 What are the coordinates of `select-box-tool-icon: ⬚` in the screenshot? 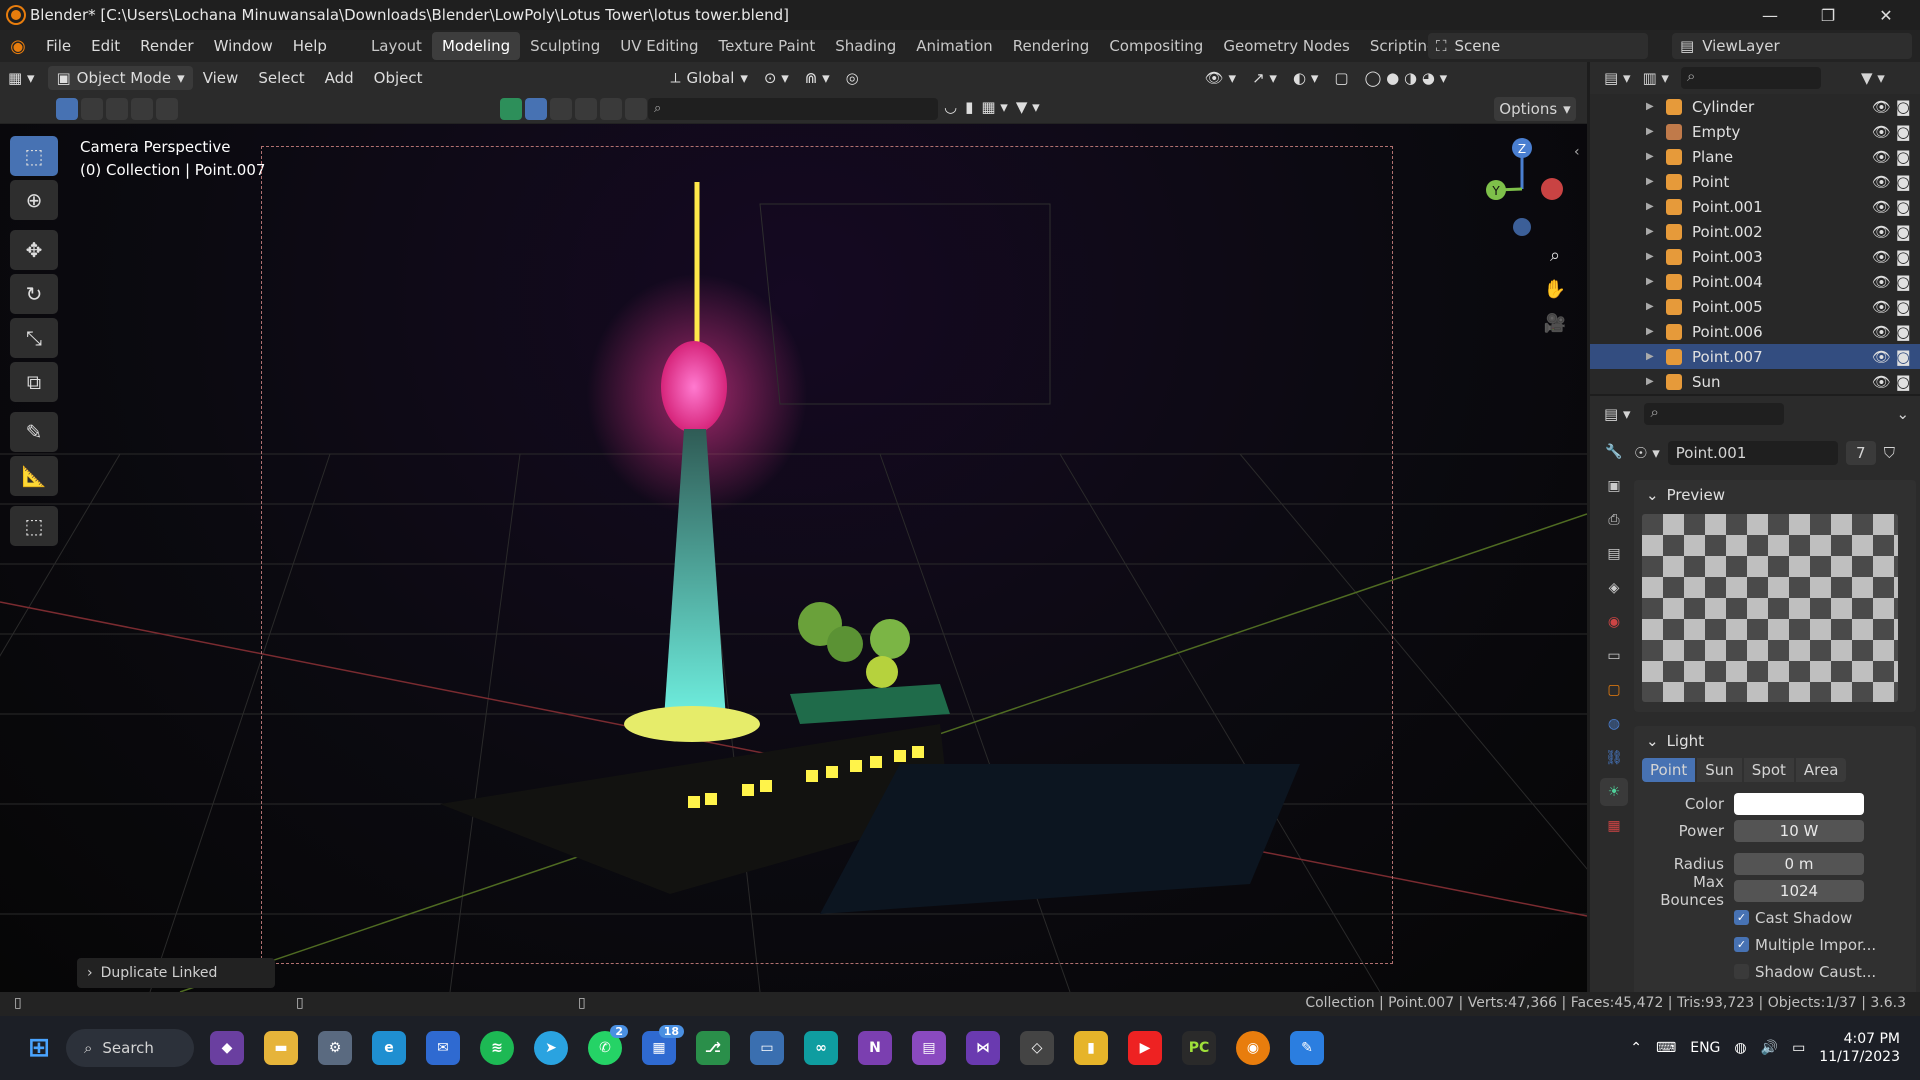 It's located at (34, 156).